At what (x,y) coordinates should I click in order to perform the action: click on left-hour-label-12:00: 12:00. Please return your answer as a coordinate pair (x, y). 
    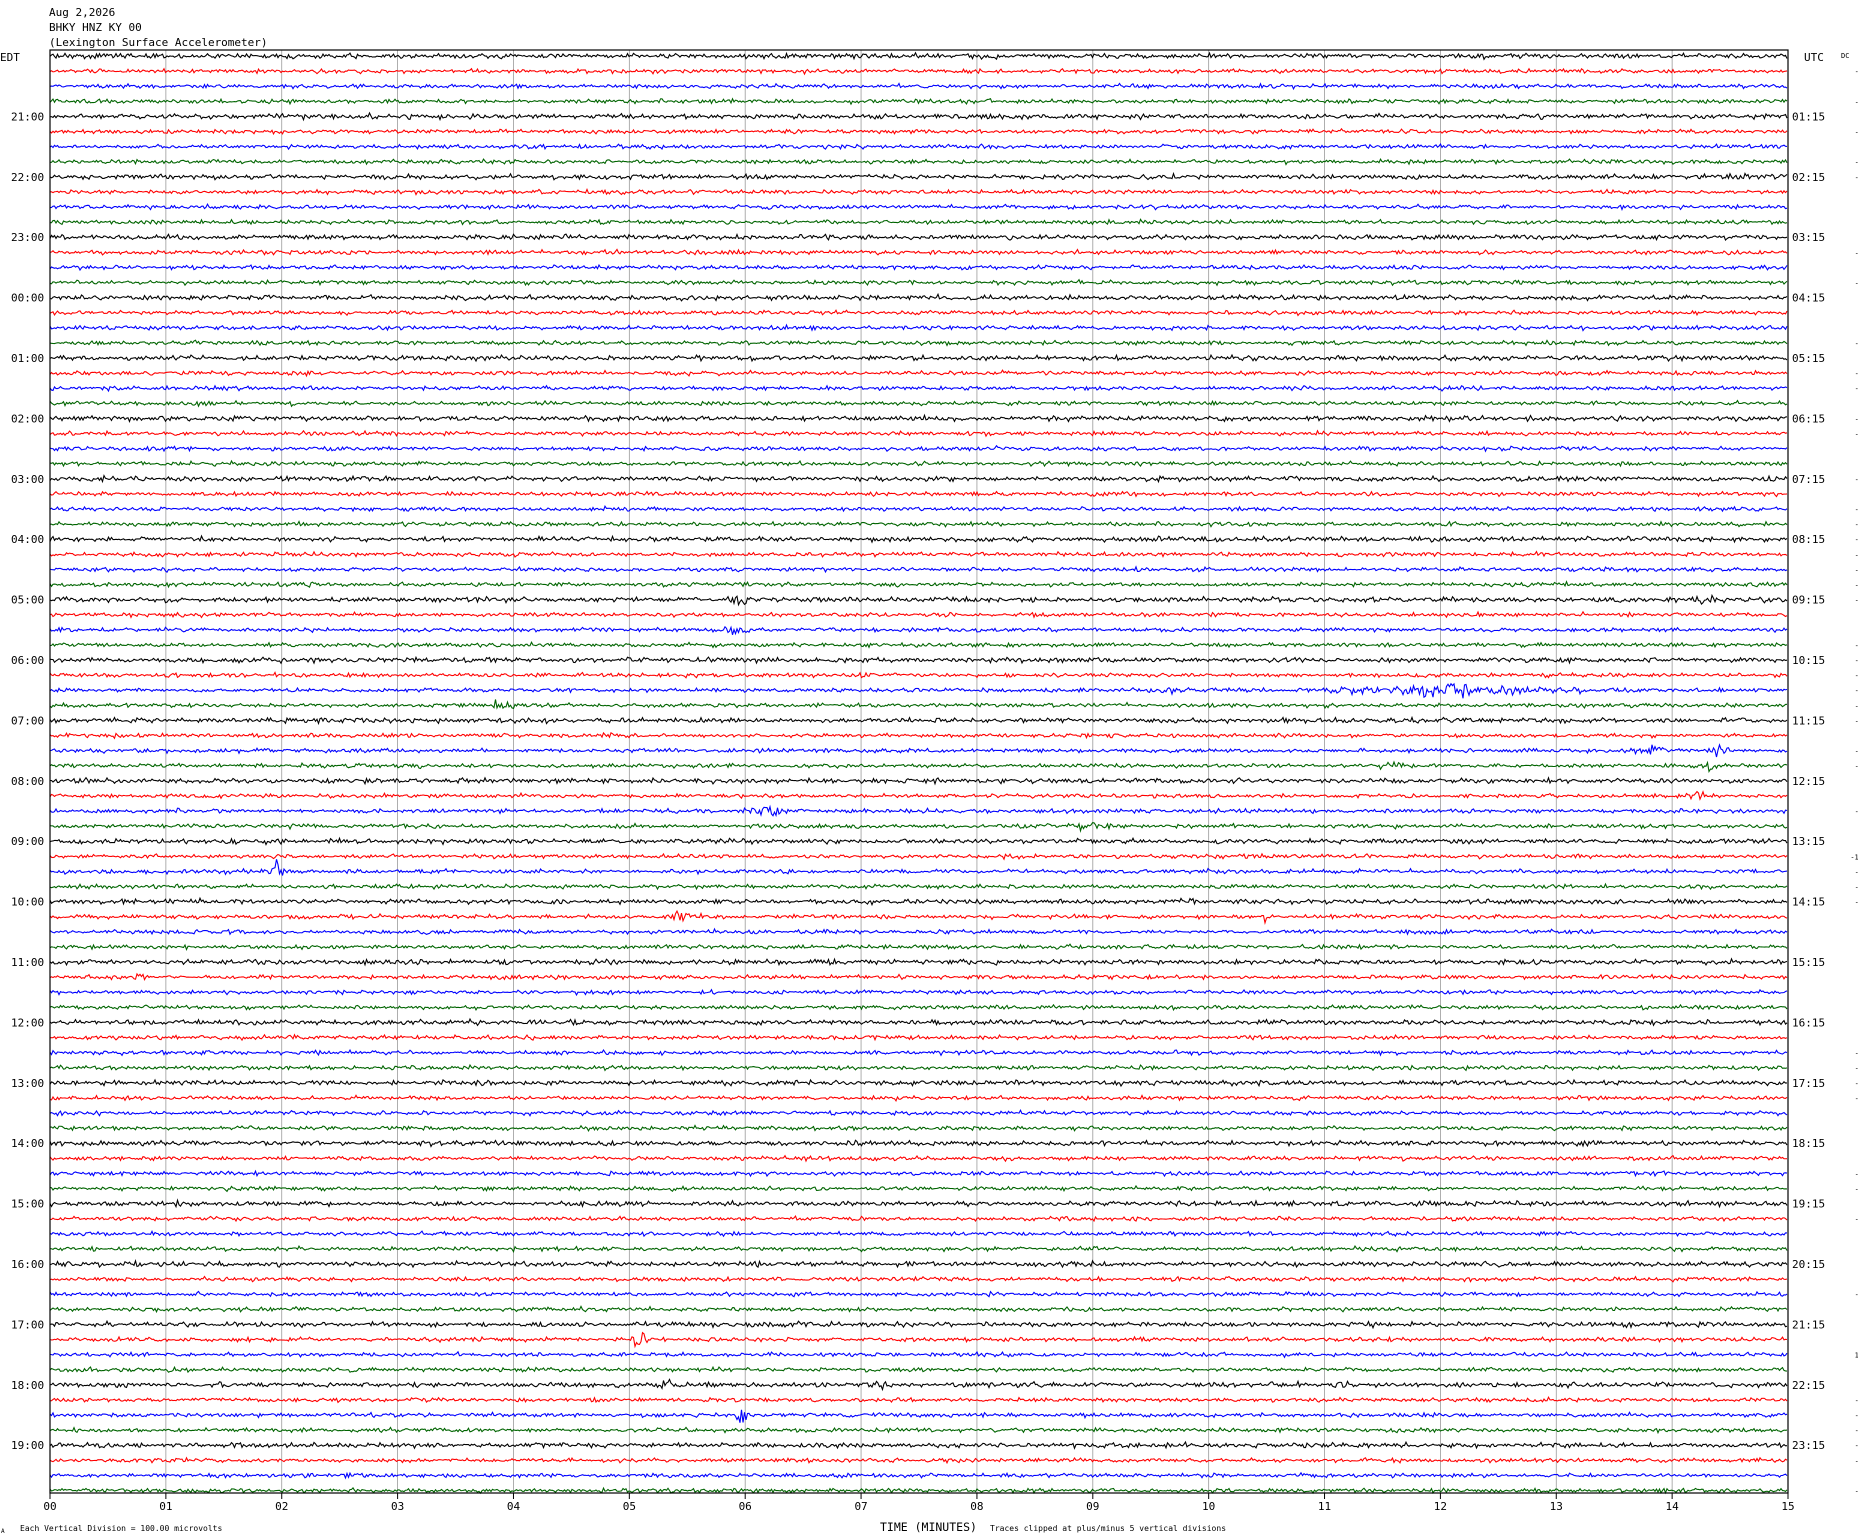
    Looking at the image, I should click on (27, 1022).